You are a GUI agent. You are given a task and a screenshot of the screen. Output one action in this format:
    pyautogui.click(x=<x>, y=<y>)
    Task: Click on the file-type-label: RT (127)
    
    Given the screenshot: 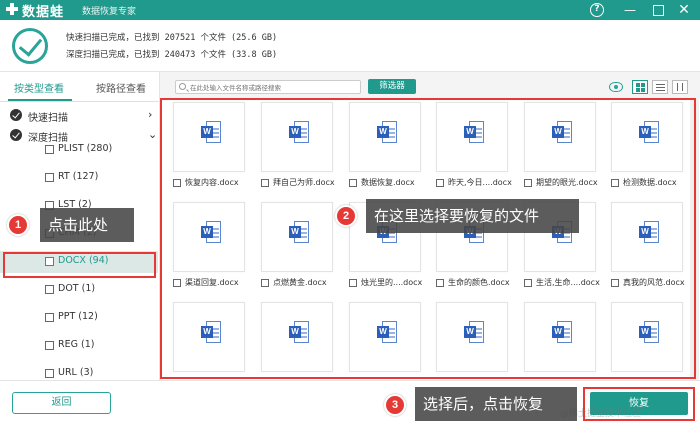 What is the action you would take?
    pyautogui.click(x=78, y=176)
    